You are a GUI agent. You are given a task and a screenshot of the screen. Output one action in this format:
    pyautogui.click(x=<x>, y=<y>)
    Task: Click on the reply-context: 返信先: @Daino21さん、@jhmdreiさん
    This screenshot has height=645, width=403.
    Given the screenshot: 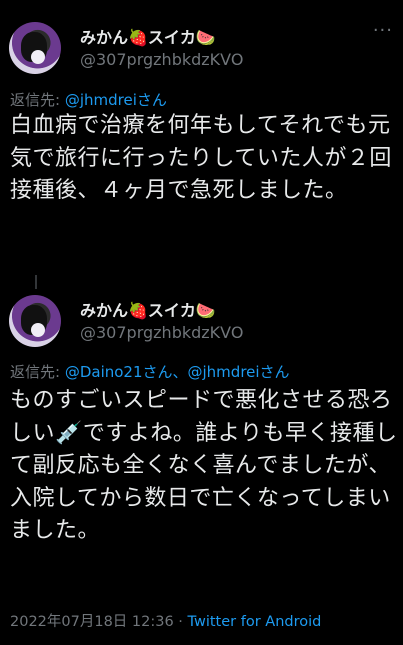 What is the action you would take?
    pyautogui.click(x=150, y=371)
    